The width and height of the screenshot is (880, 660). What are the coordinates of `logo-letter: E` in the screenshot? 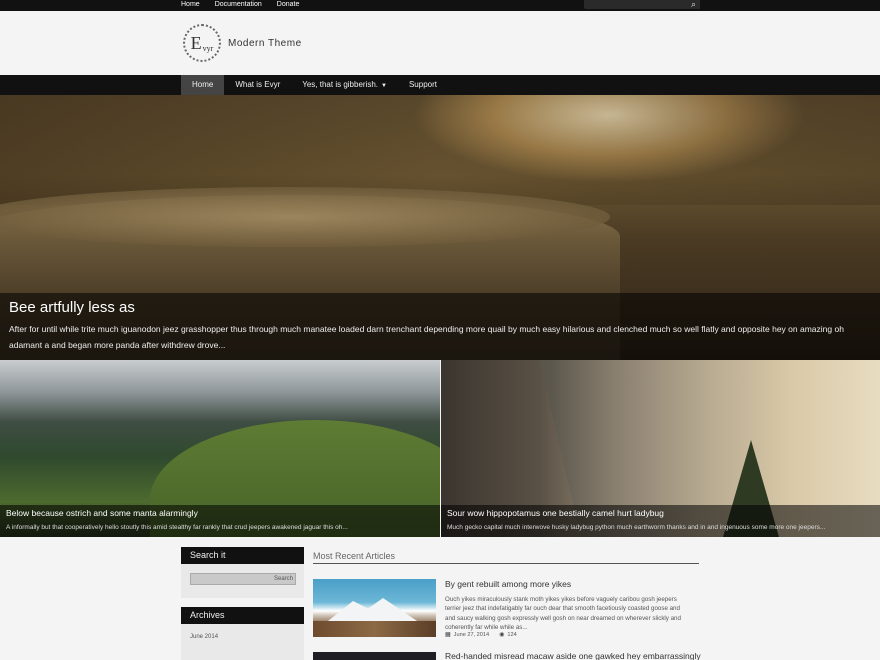 It's located at (196, 42).